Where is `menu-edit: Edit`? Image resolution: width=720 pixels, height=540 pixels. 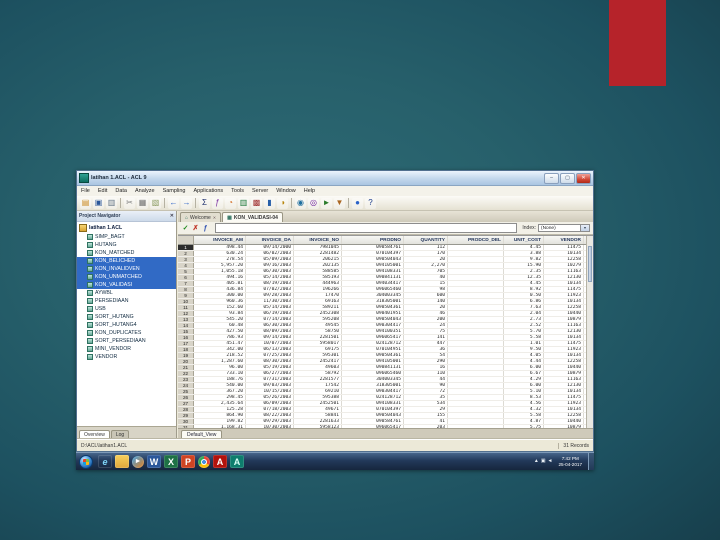
menu-edit: Edit is located at coordinates (102, 191).